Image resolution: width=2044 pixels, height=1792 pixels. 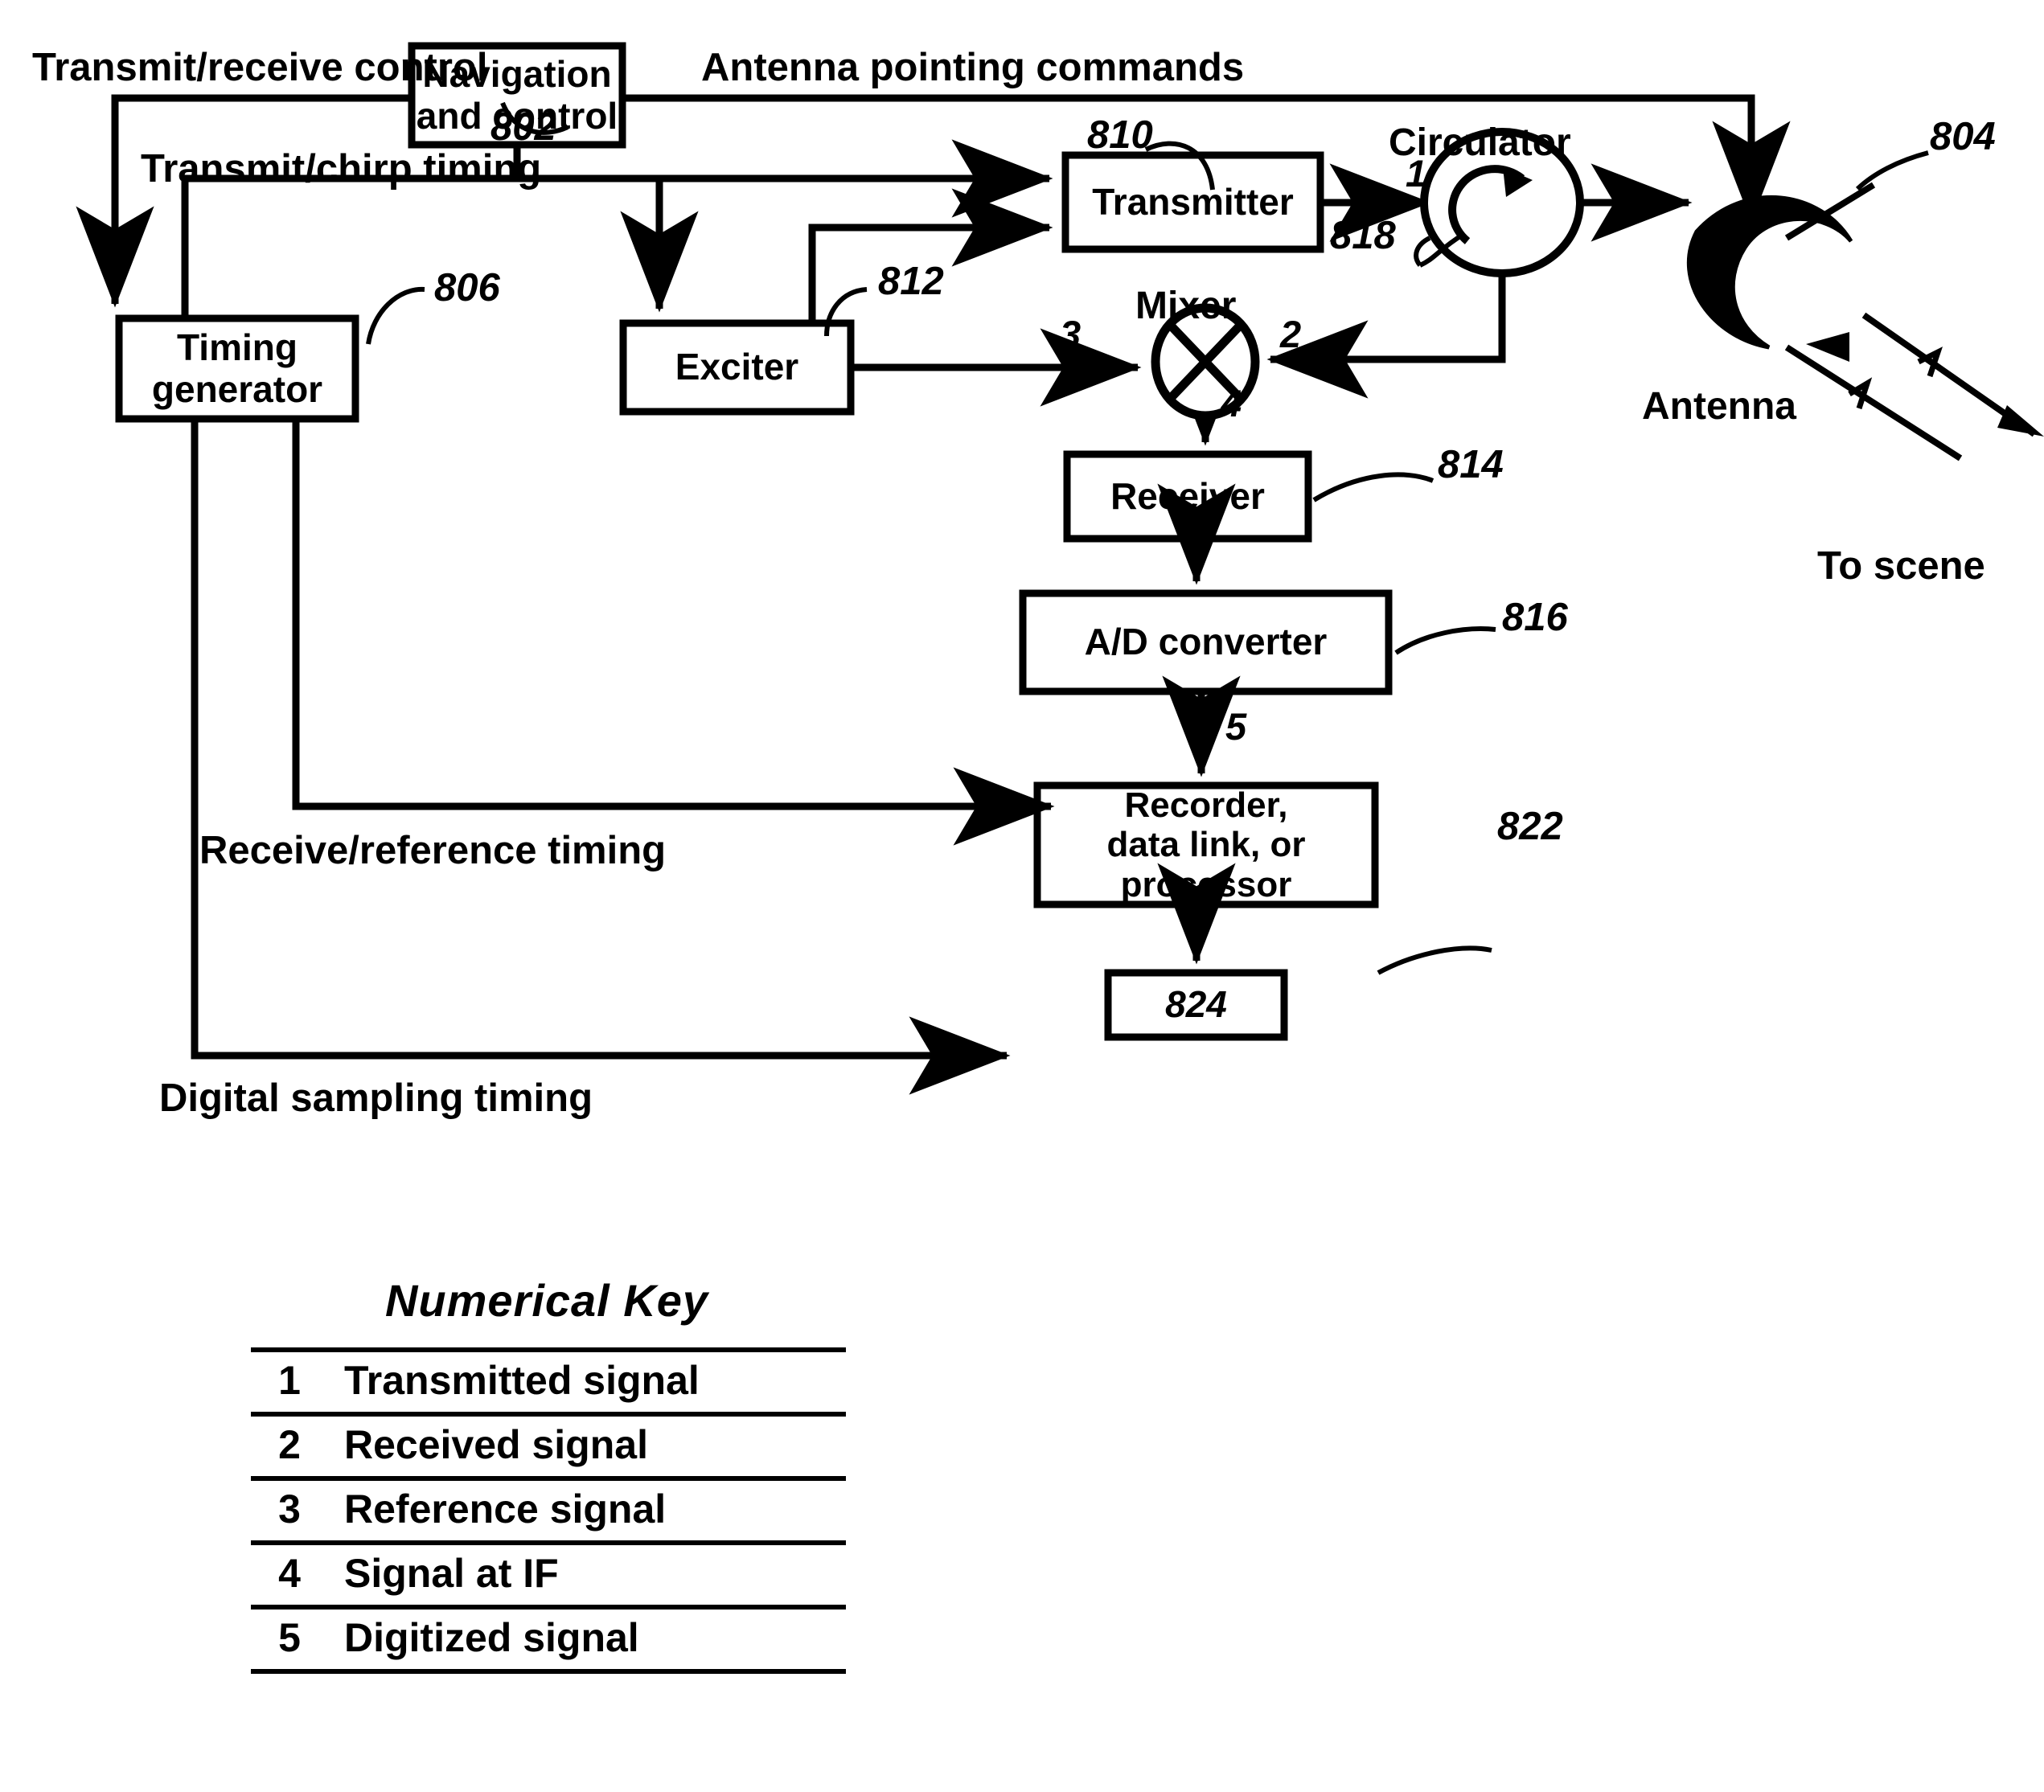 I want to click on table-row: 1 Transmitted signal, so click(x=548, y=1382).